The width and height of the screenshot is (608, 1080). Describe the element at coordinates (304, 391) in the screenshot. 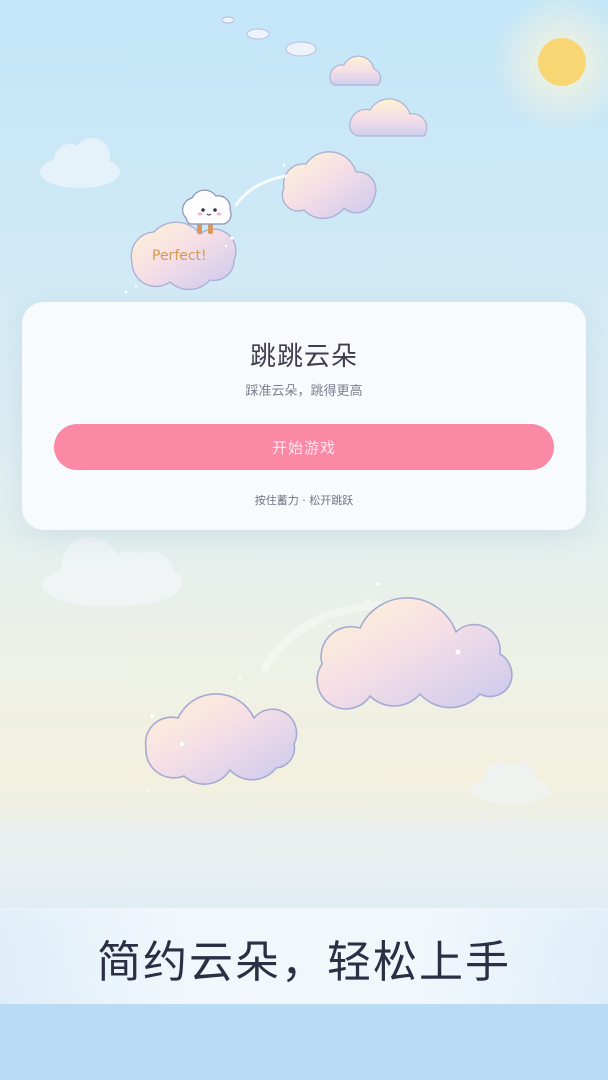

I see `game-subtitle: 踩准云朵，跳得更高` at that location.